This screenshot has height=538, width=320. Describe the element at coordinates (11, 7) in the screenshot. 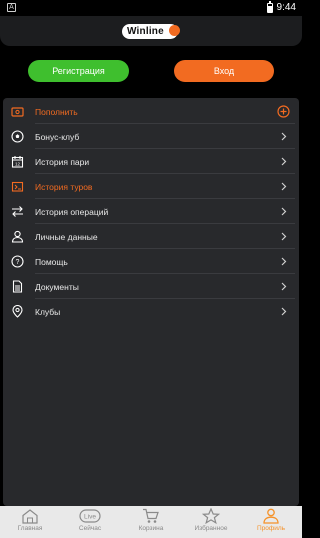

I see `status-indicator: A` at that location.